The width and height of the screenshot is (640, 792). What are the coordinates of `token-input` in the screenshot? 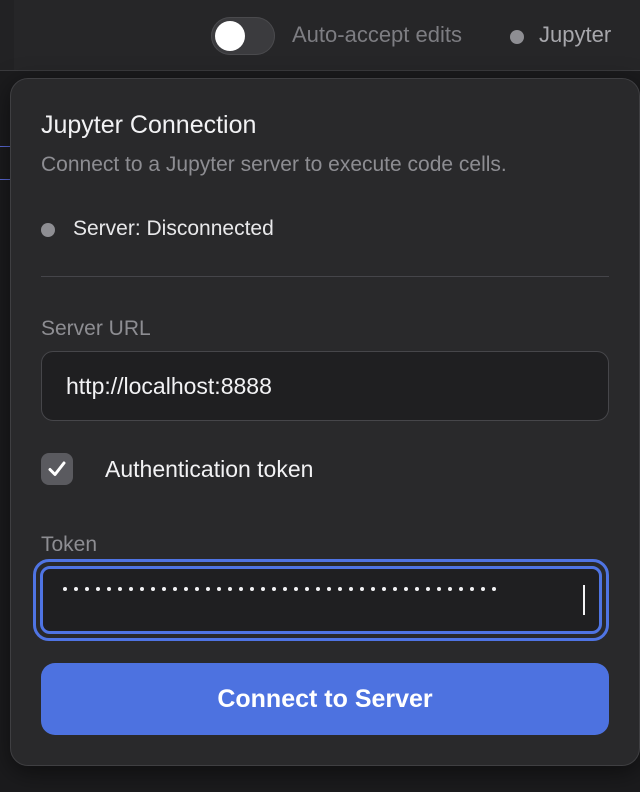 It's located at (321, 600).